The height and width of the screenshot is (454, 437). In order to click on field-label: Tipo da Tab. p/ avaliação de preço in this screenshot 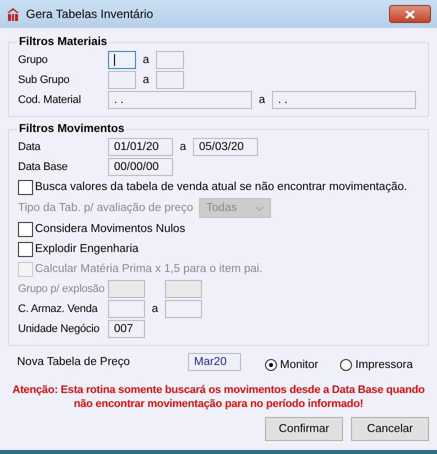, I will do `click(106, 208)`.